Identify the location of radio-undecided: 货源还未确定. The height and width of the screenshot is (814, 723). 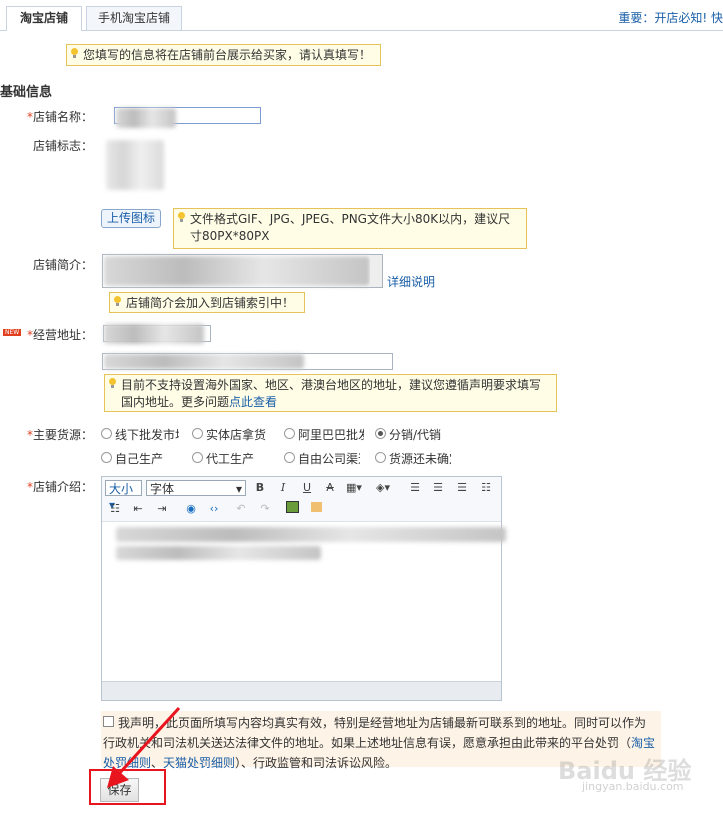
(413, 458).